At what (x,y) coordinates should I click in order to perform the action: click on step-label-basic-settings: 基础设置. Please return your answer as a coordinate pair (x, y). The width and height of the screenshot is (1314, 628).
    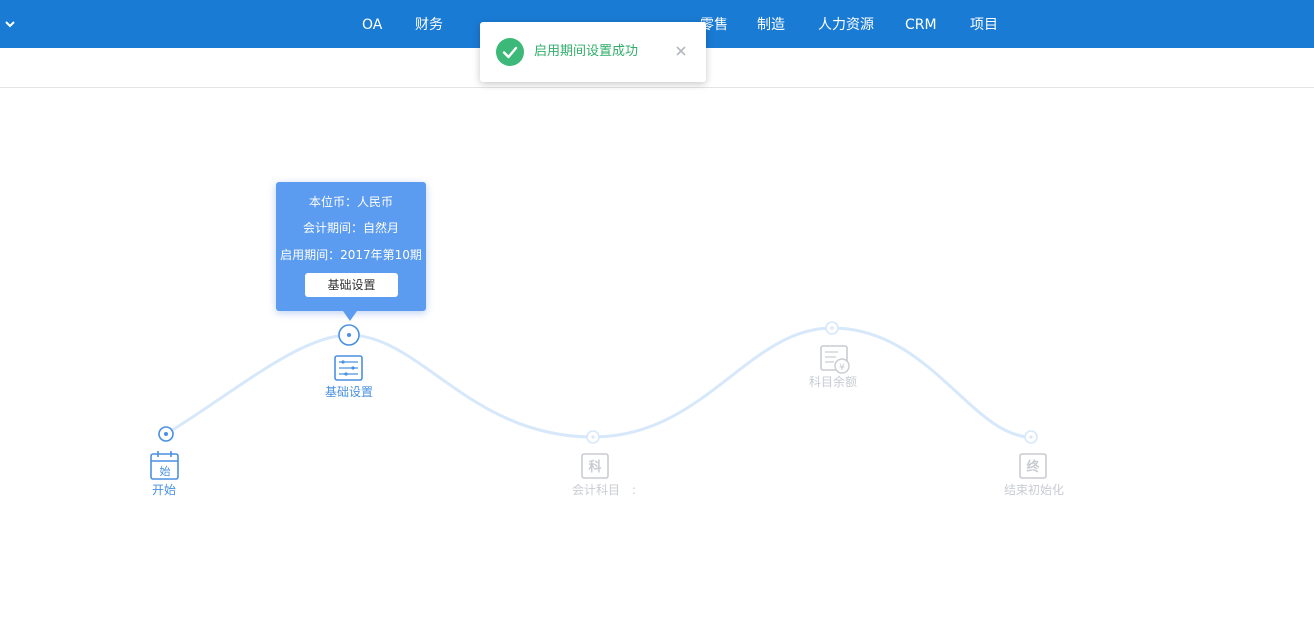
    Looking at the image, I should click on (349, 392).